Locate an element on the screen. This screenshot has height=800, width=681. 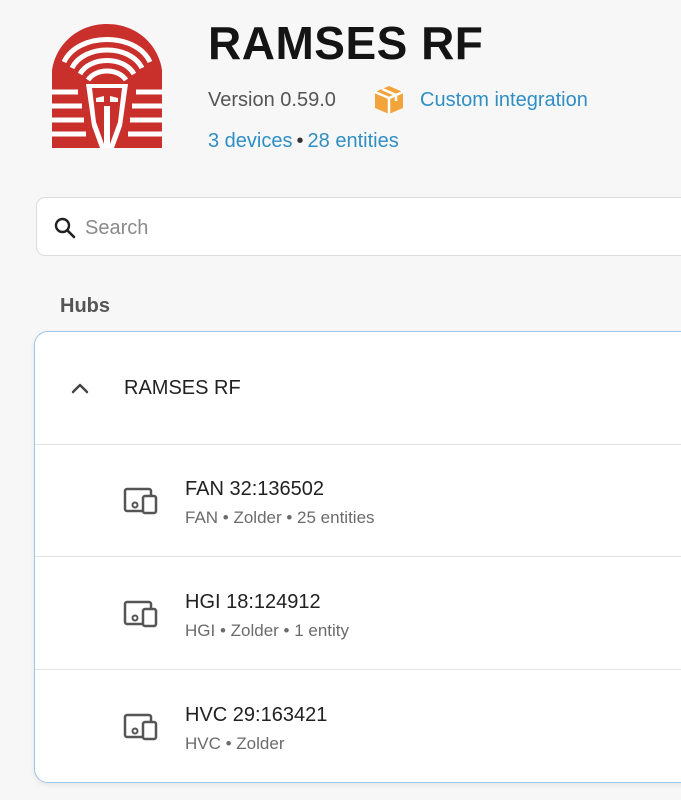
search-box is located at coordinates (358, 226).